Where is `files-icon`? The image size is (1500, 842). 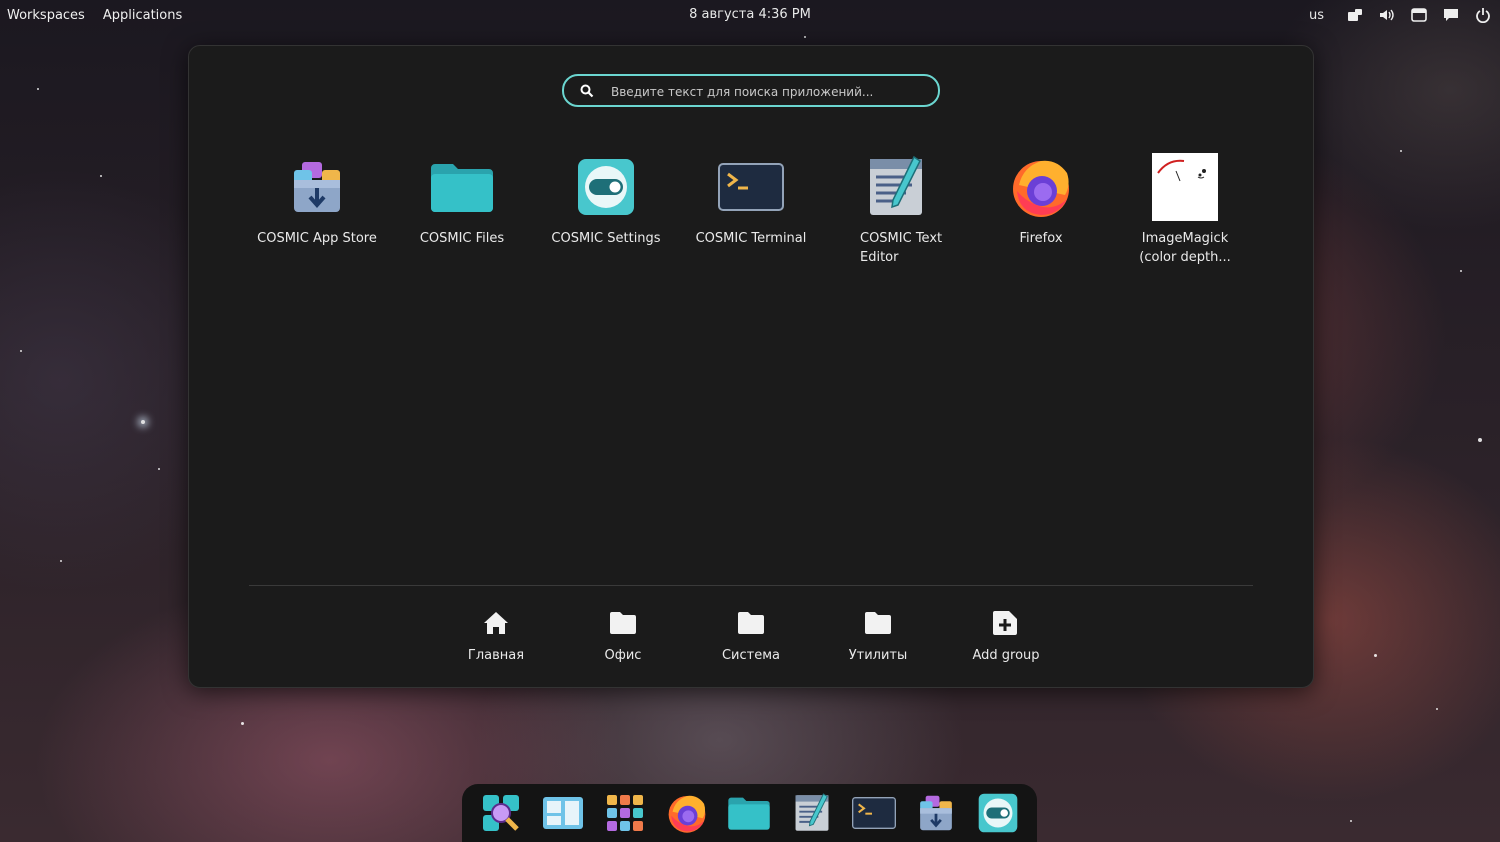
files-icon is located at coordinates (749, 813).